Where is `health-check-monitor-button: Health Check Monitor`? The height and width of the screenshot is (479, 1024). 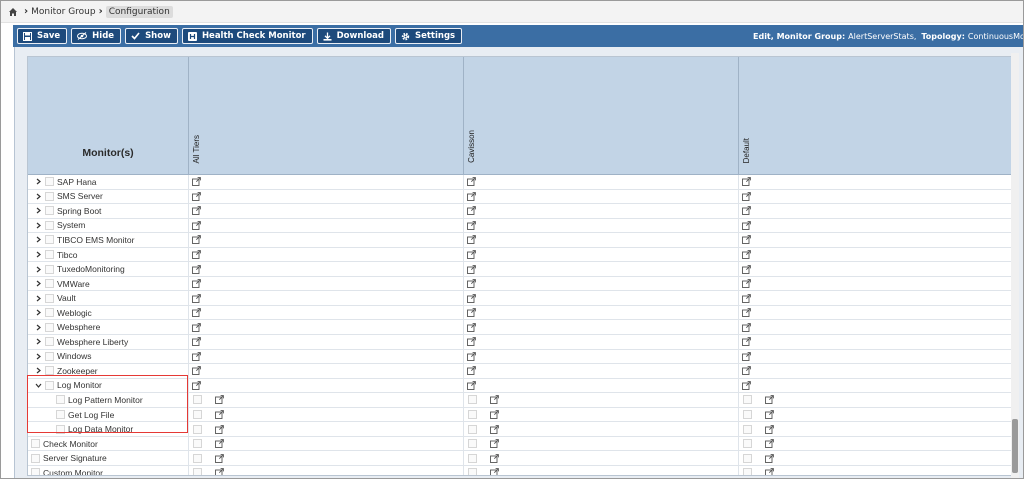
health-check-monitor-button: Health Check Monitor is located at coordinates (247, 36).